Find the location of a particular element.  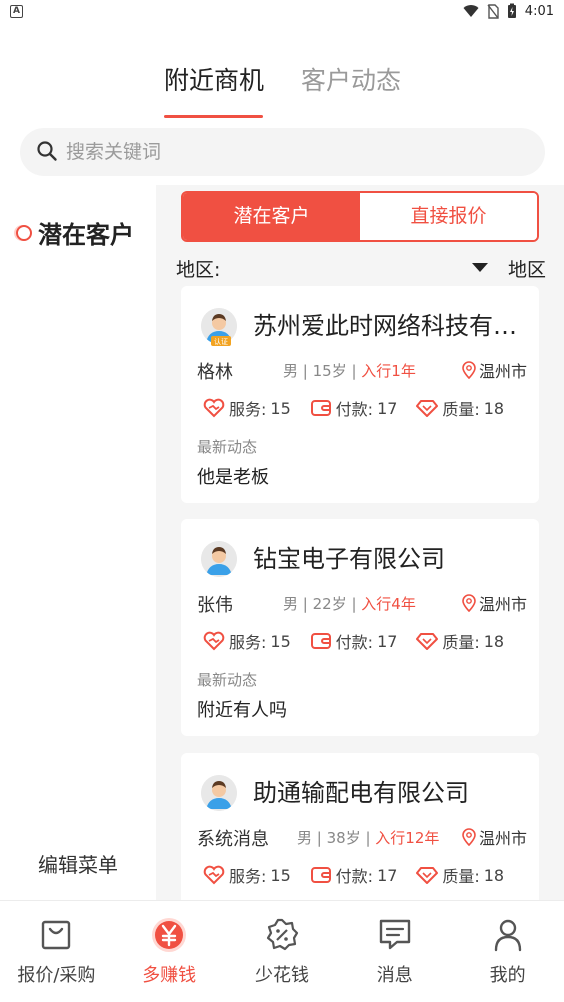

active-tab-indicator is located at coordinates (213, 116).